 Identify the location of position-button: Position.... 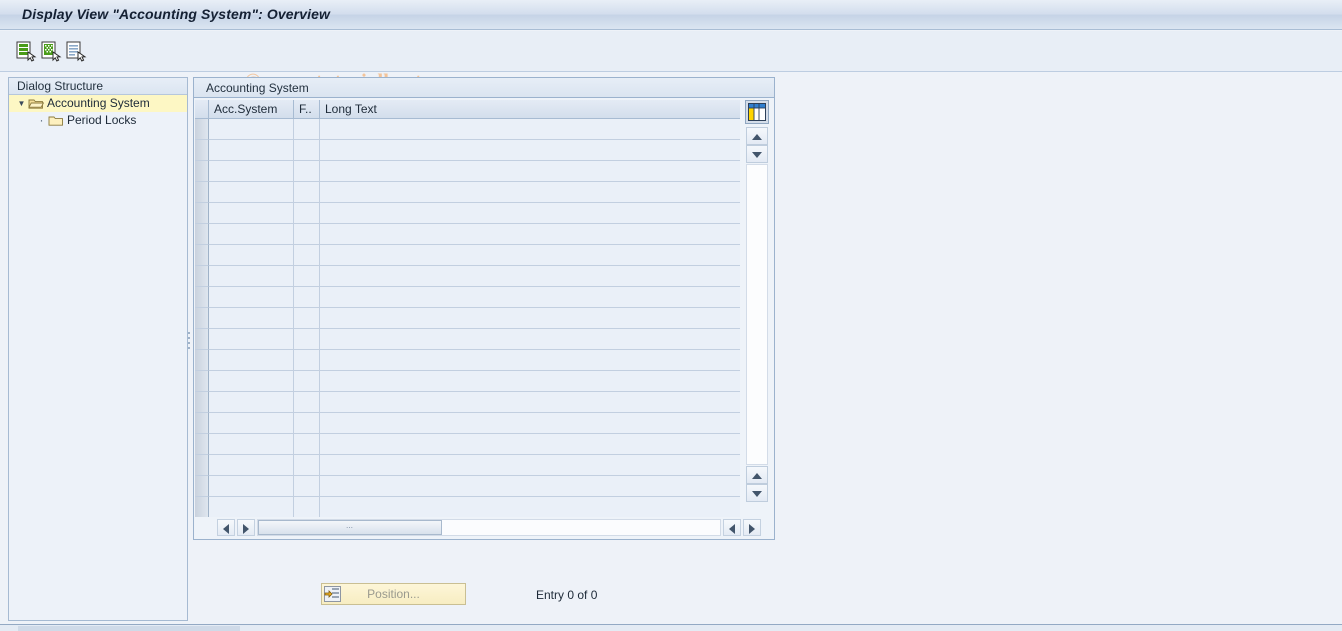
(393, 594).